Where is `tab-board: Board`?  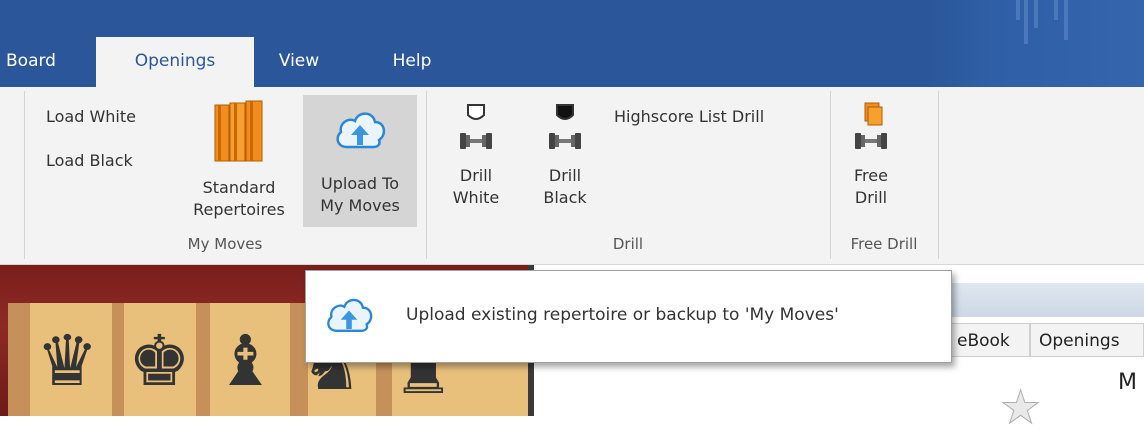 tab-board: Board is located at coordinates (48, 62).